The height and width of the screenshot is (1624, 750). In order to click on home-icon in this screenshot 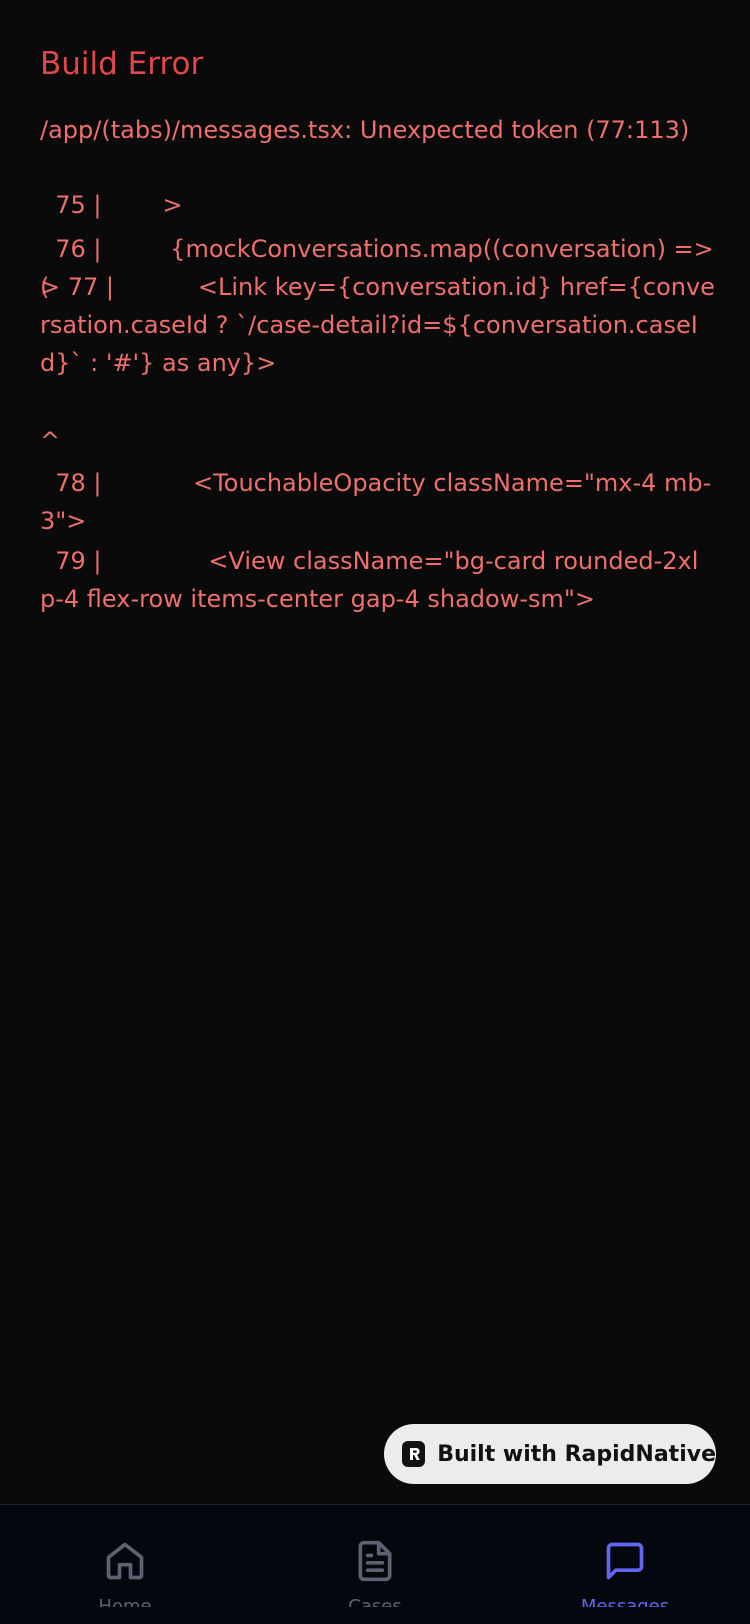, I will do `click(125, 1561)`.